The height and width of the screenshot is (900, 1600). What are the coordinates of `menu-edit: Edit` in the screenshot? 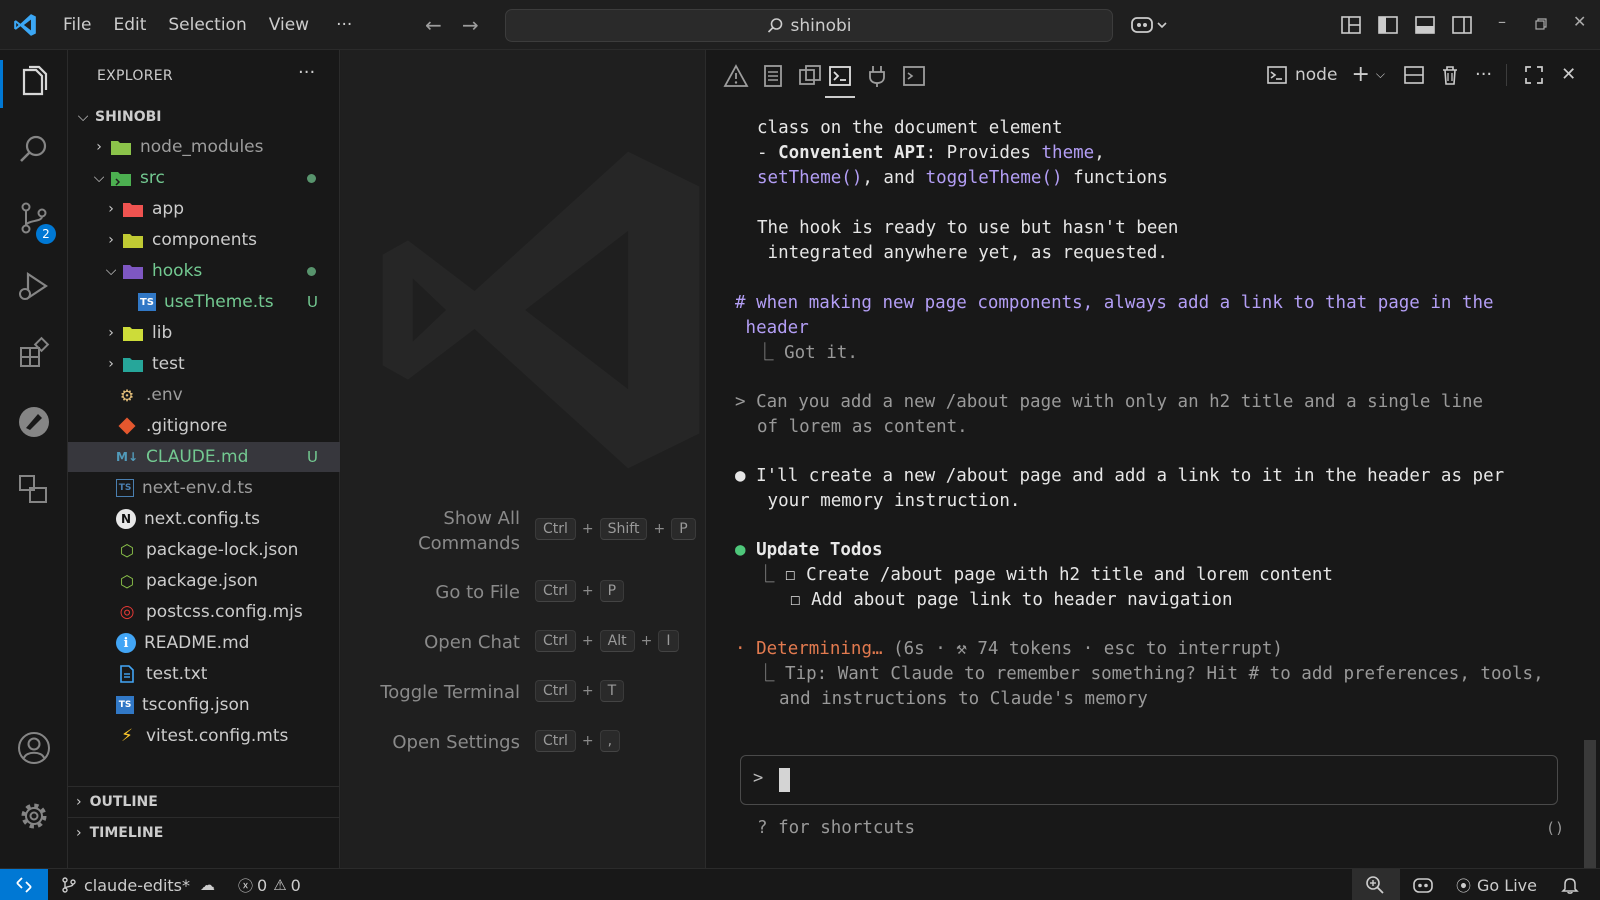 It's located at (129, 25).